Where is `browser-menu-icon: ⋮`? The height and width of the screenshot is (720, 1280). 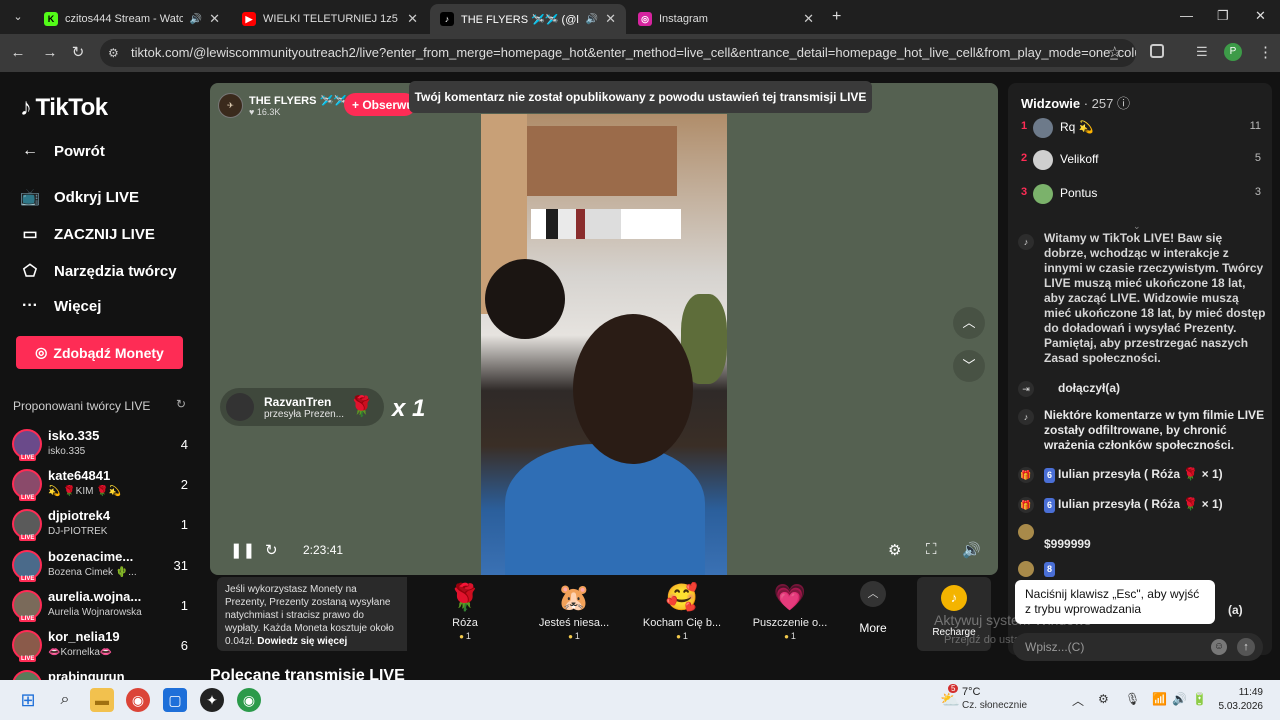 browser-menu-icon: ⋮ is located at coordinates (1265, 52).